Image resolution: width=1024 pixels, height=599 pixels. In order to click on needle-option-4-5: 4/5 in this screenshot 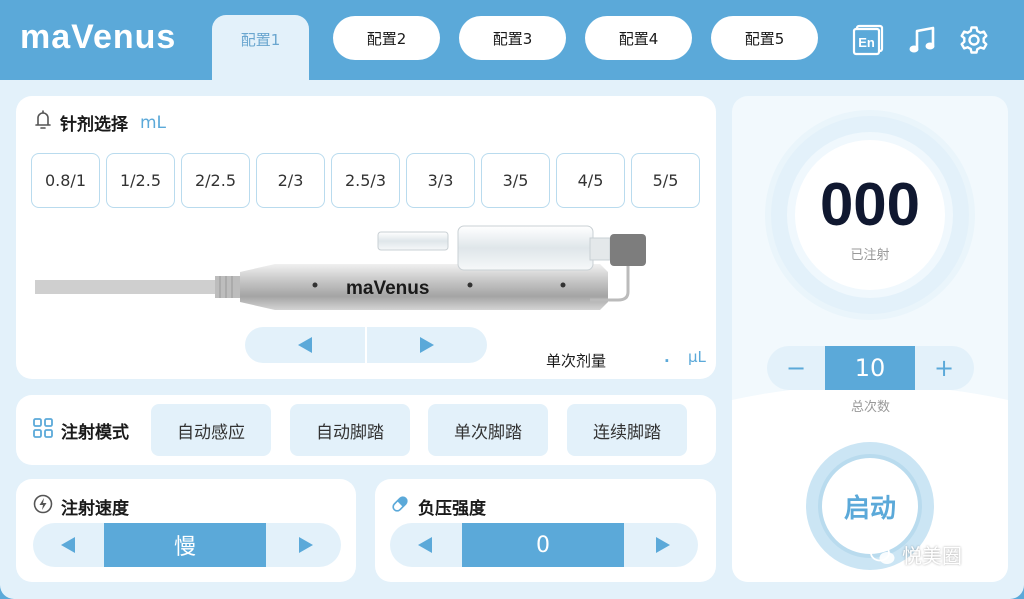, I will do `click(590, 180)`.